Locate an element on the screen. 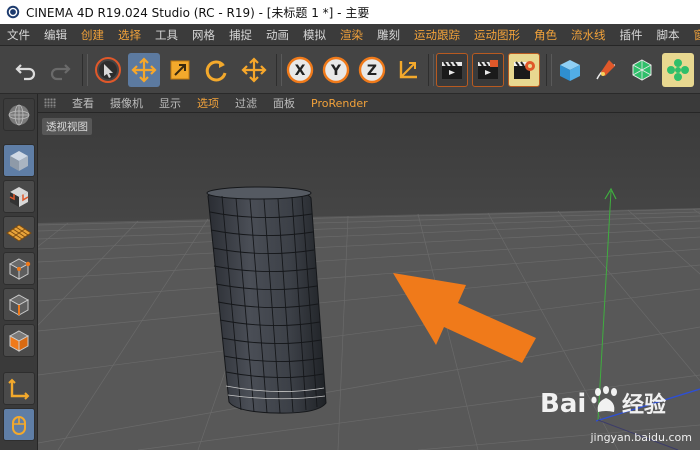 This screenshot has height=450, width=700. subdivision-icon is located at coordinates (642, 70).